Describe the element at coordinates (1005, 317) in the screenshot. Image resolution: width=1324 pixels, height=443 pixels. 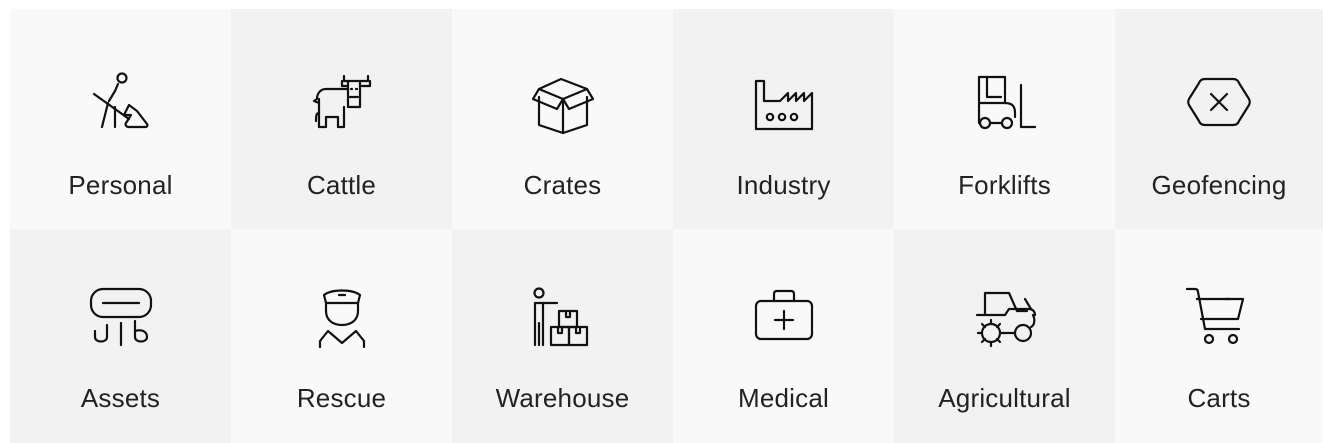
I see `tractor-icon` at that location.